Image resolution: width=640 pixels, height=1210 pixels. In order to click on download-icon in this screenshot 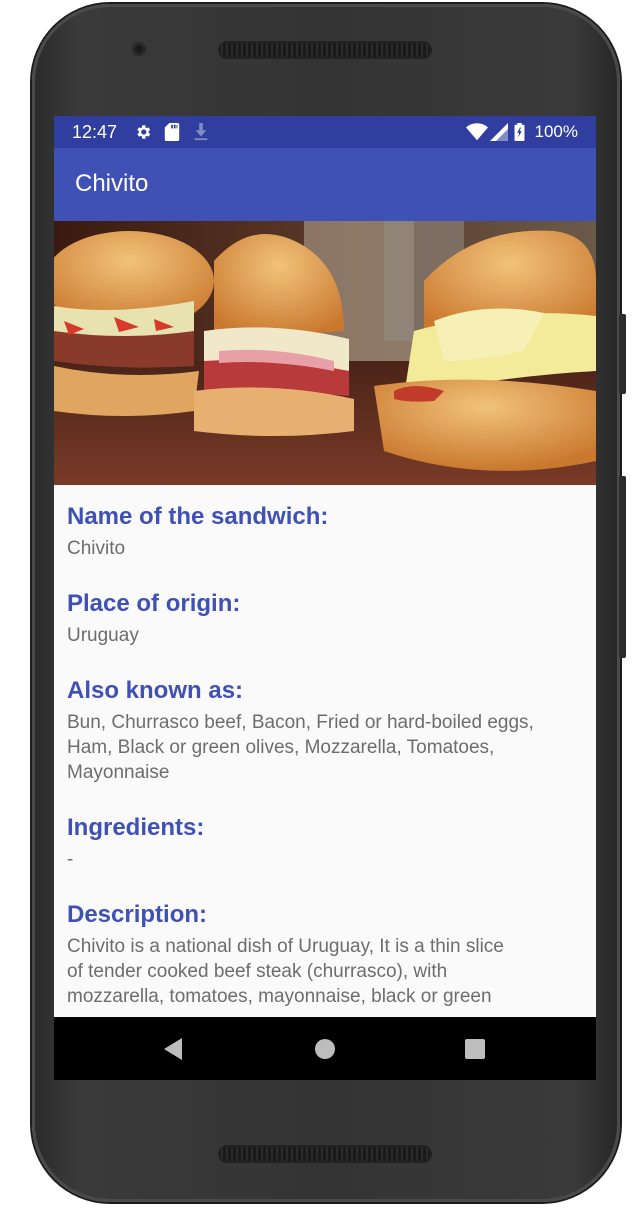, I will do `click(201, 132)`.